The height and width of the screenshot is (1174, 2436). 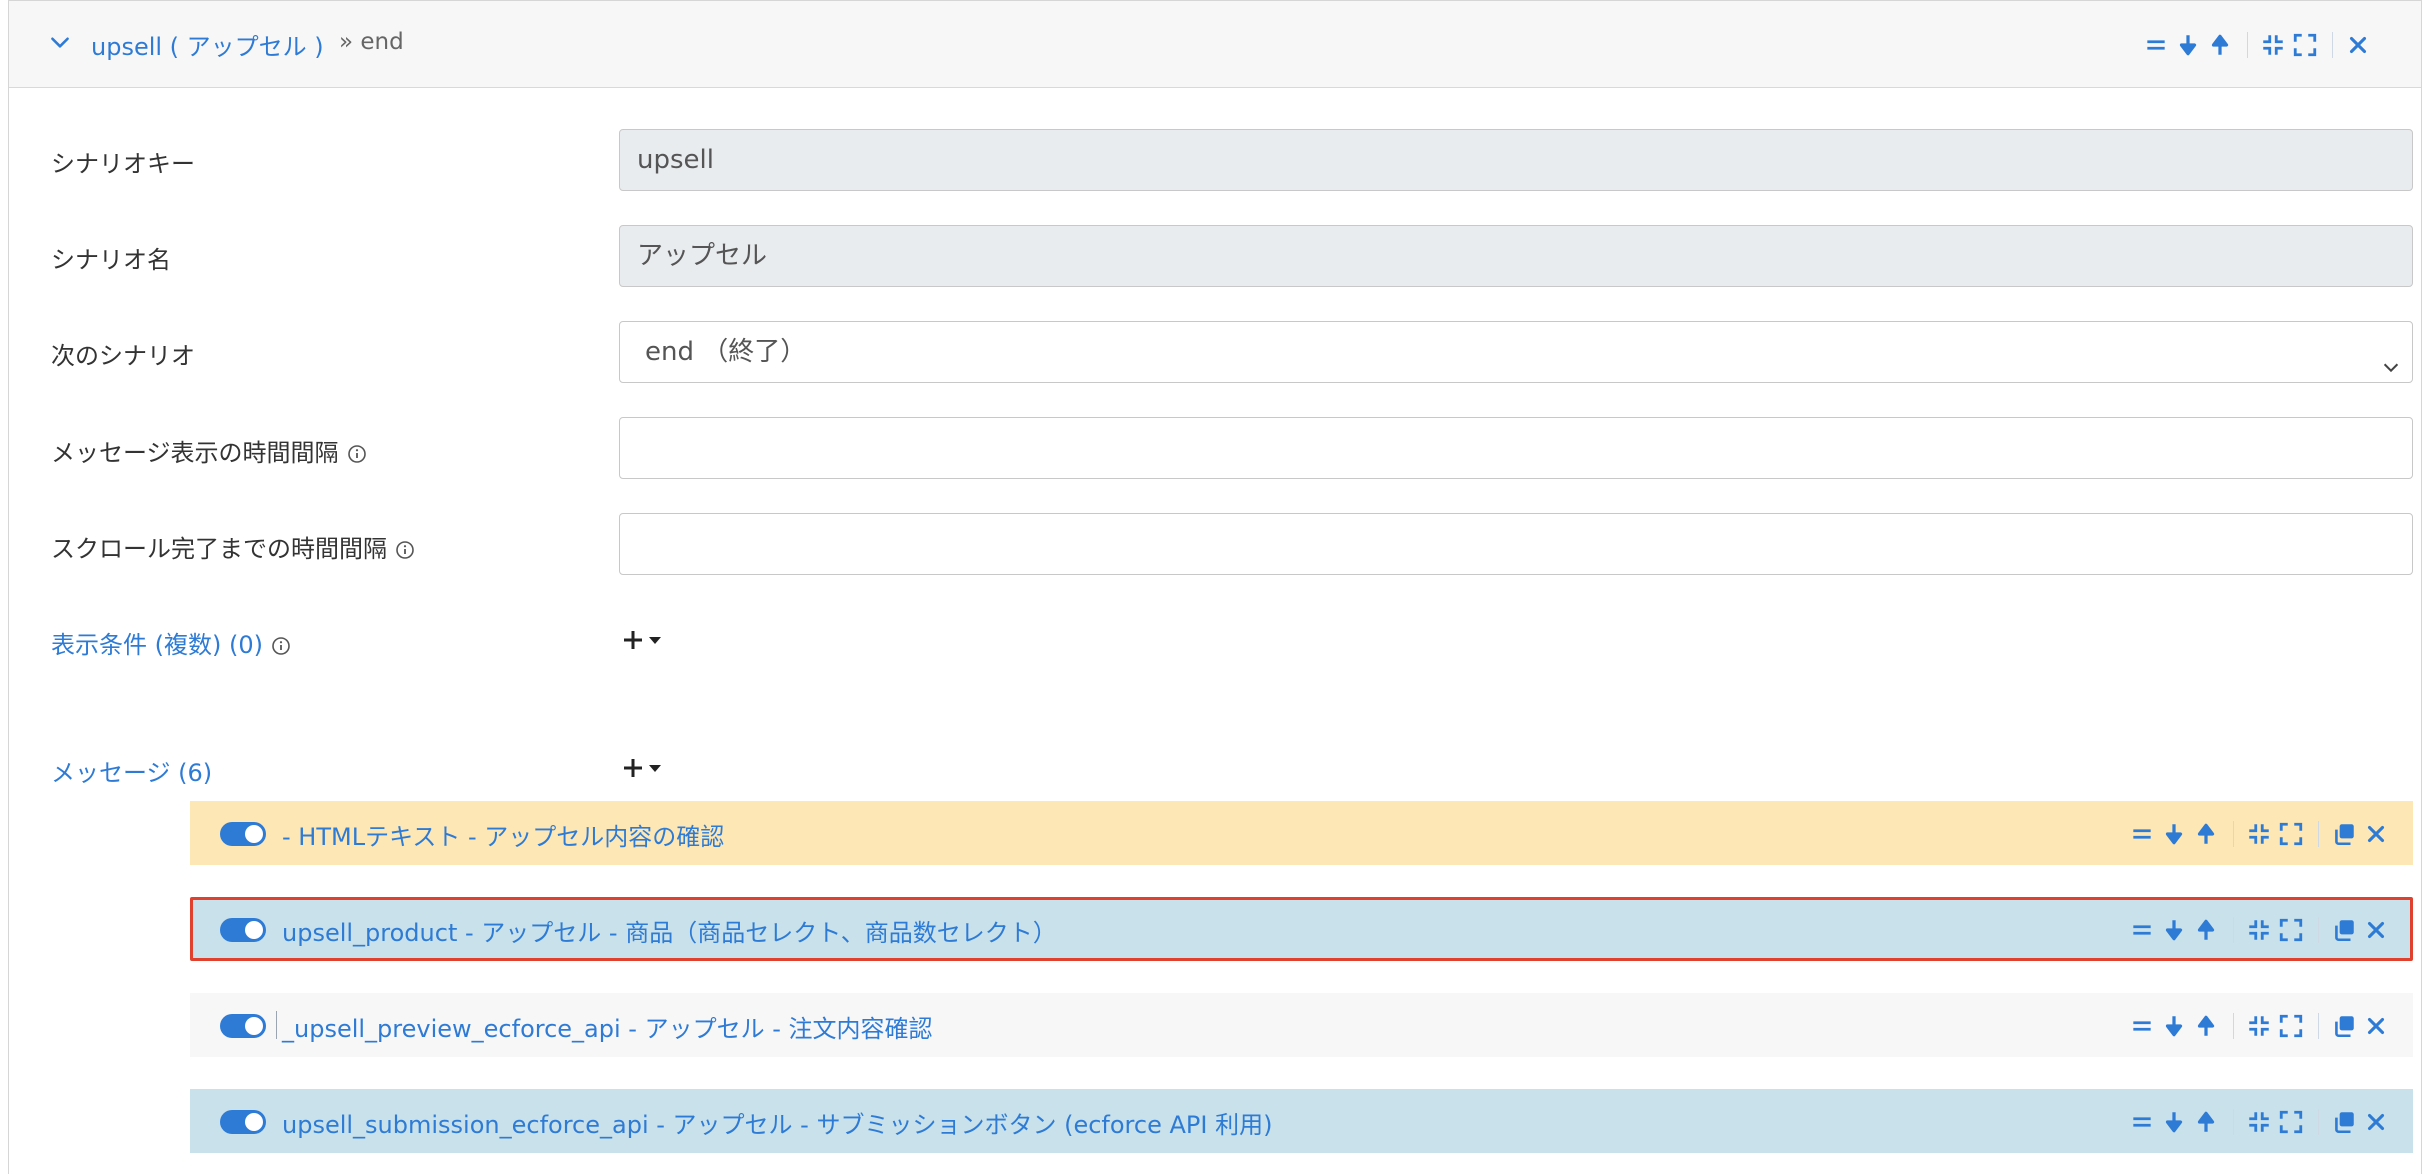 What do you see at coordinates (195, 453) in the screenshot?
I see `message-interval-text: メッセージ表示の時間間隔` at bounding box center [195, 453].